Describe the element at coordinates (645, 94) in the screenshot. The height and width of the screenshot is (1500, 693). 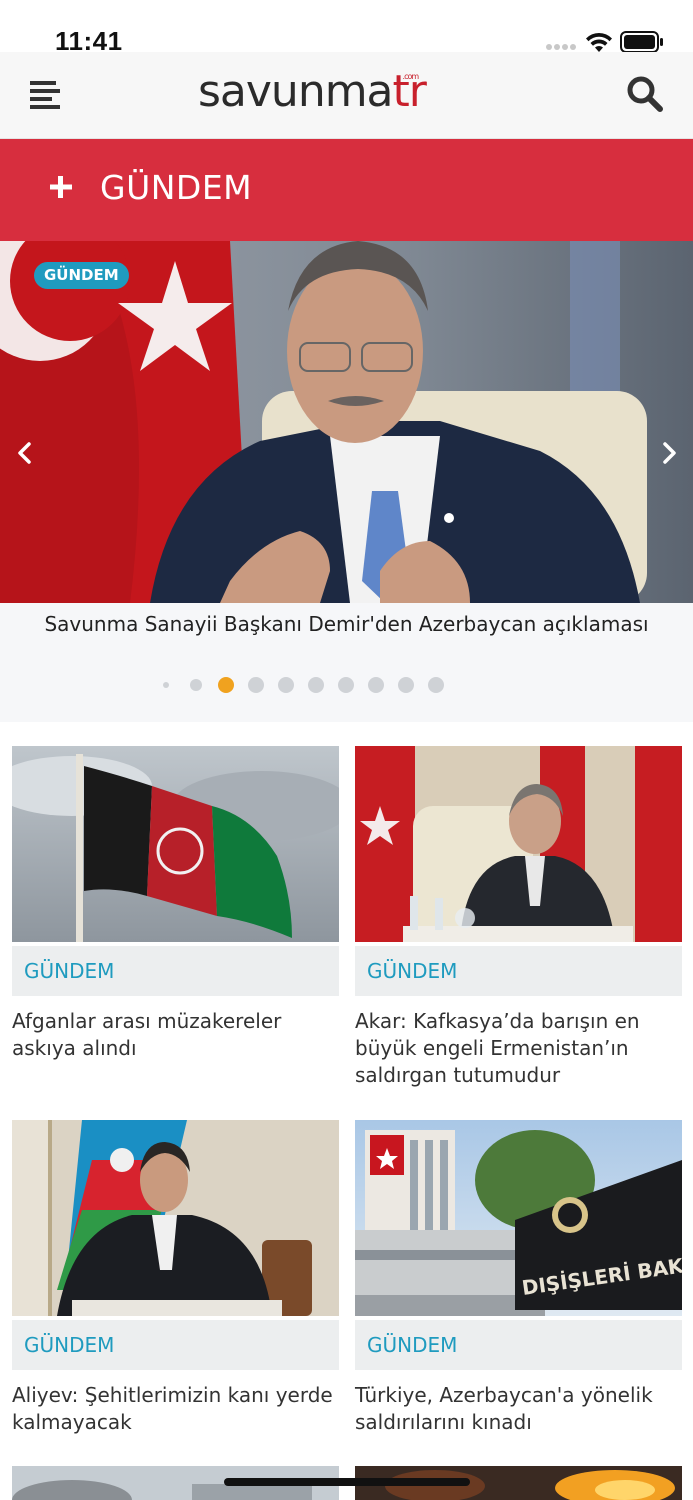
I see `search-icon` at that location.